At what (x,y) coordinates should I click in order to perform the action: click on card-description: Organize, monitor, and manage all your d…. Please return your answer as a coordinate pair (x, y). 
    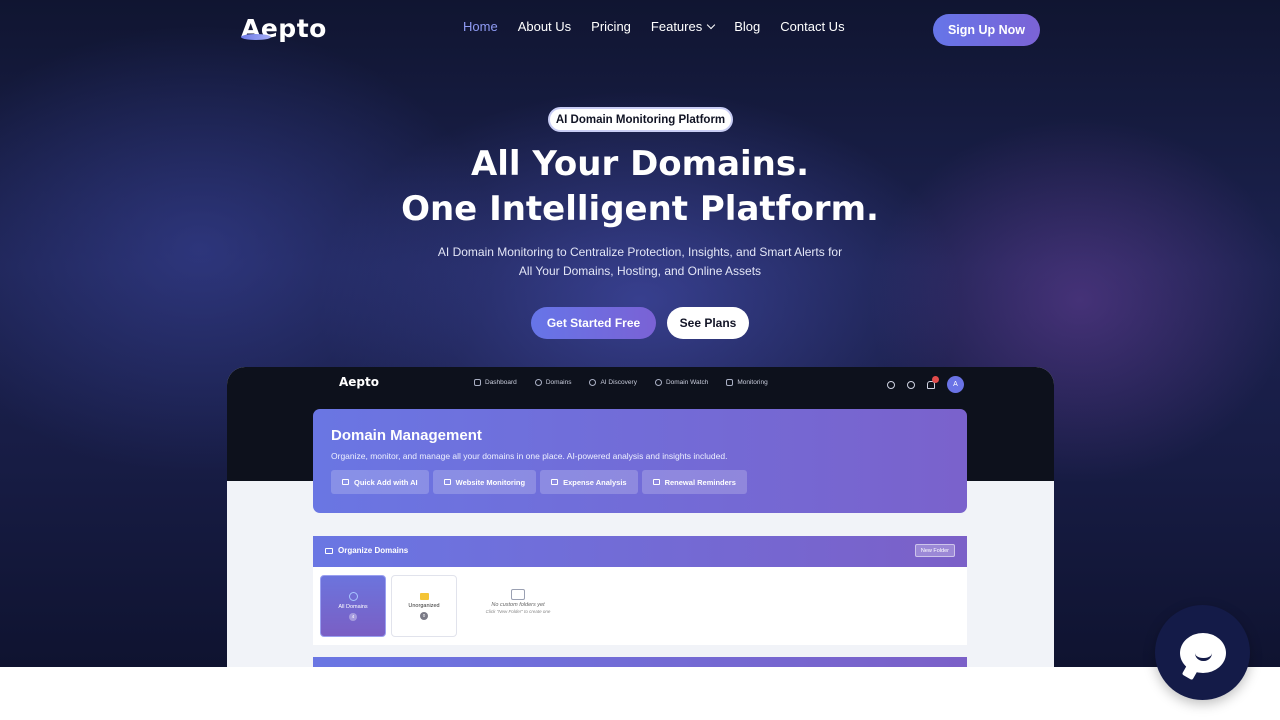
    Looking at the image, I should click on (529, 456).